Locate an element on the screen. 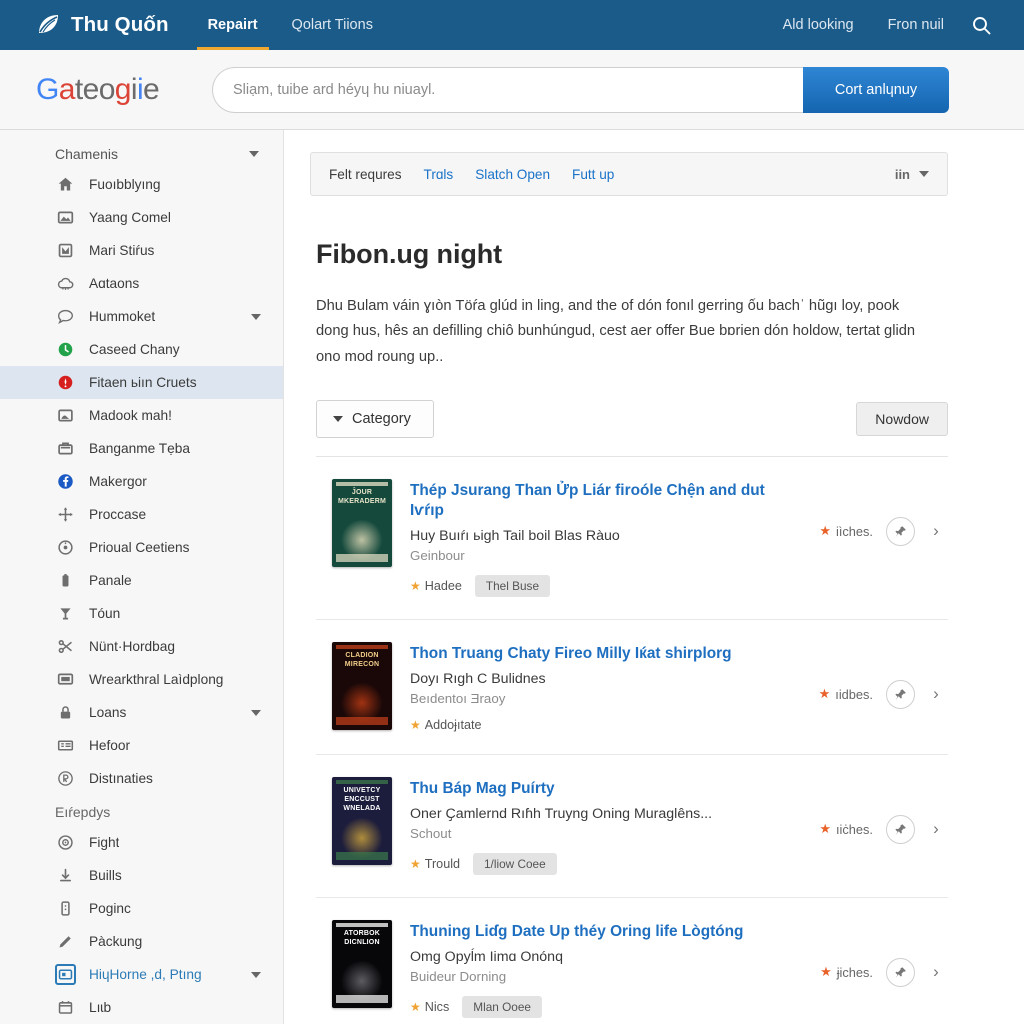 This screenshot has height=1024, width=1024. result-tags: ★ Hadee Thel Buse is located at coordinates (605, 585).